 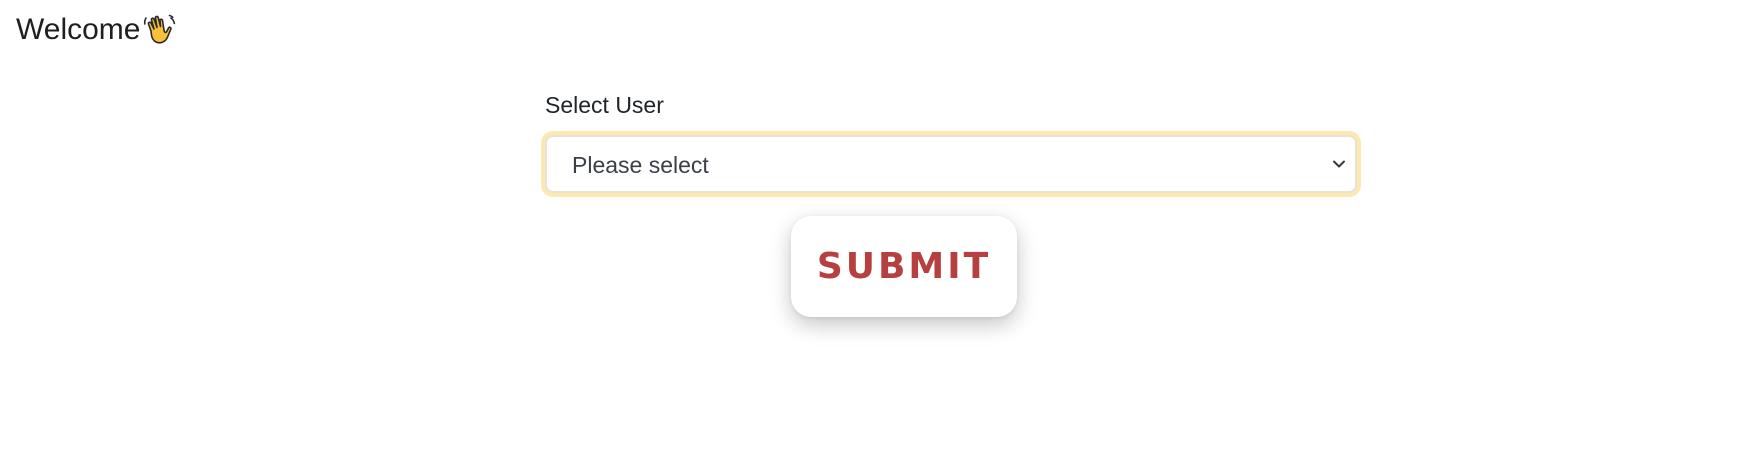 I want to click on user-select: Please select, so click(x=951, y=164).